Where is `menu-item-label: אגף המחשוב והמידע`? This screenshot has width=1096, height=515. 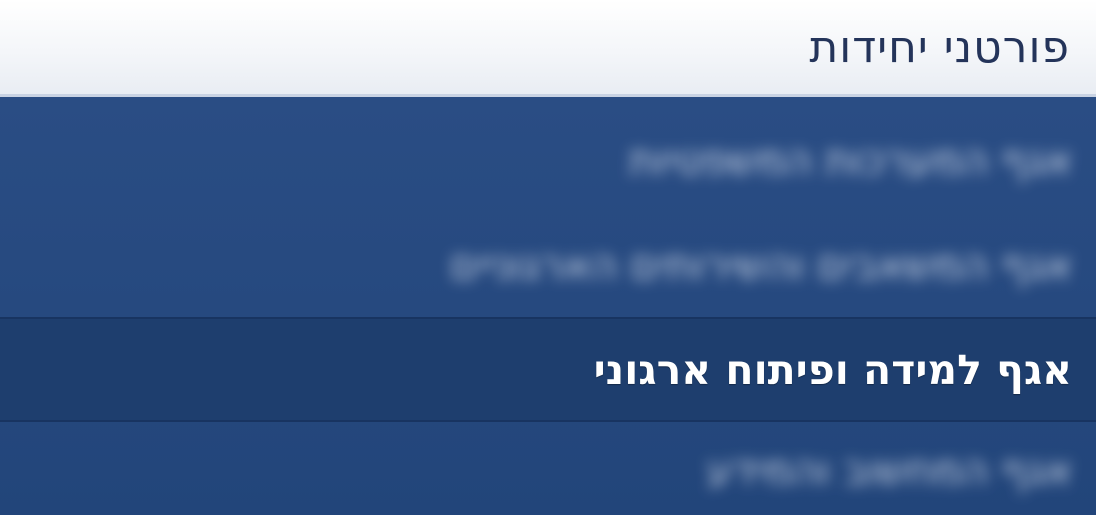
menu-item-label: אגף המחשוב והמידע is located at coordinates (889, 469).